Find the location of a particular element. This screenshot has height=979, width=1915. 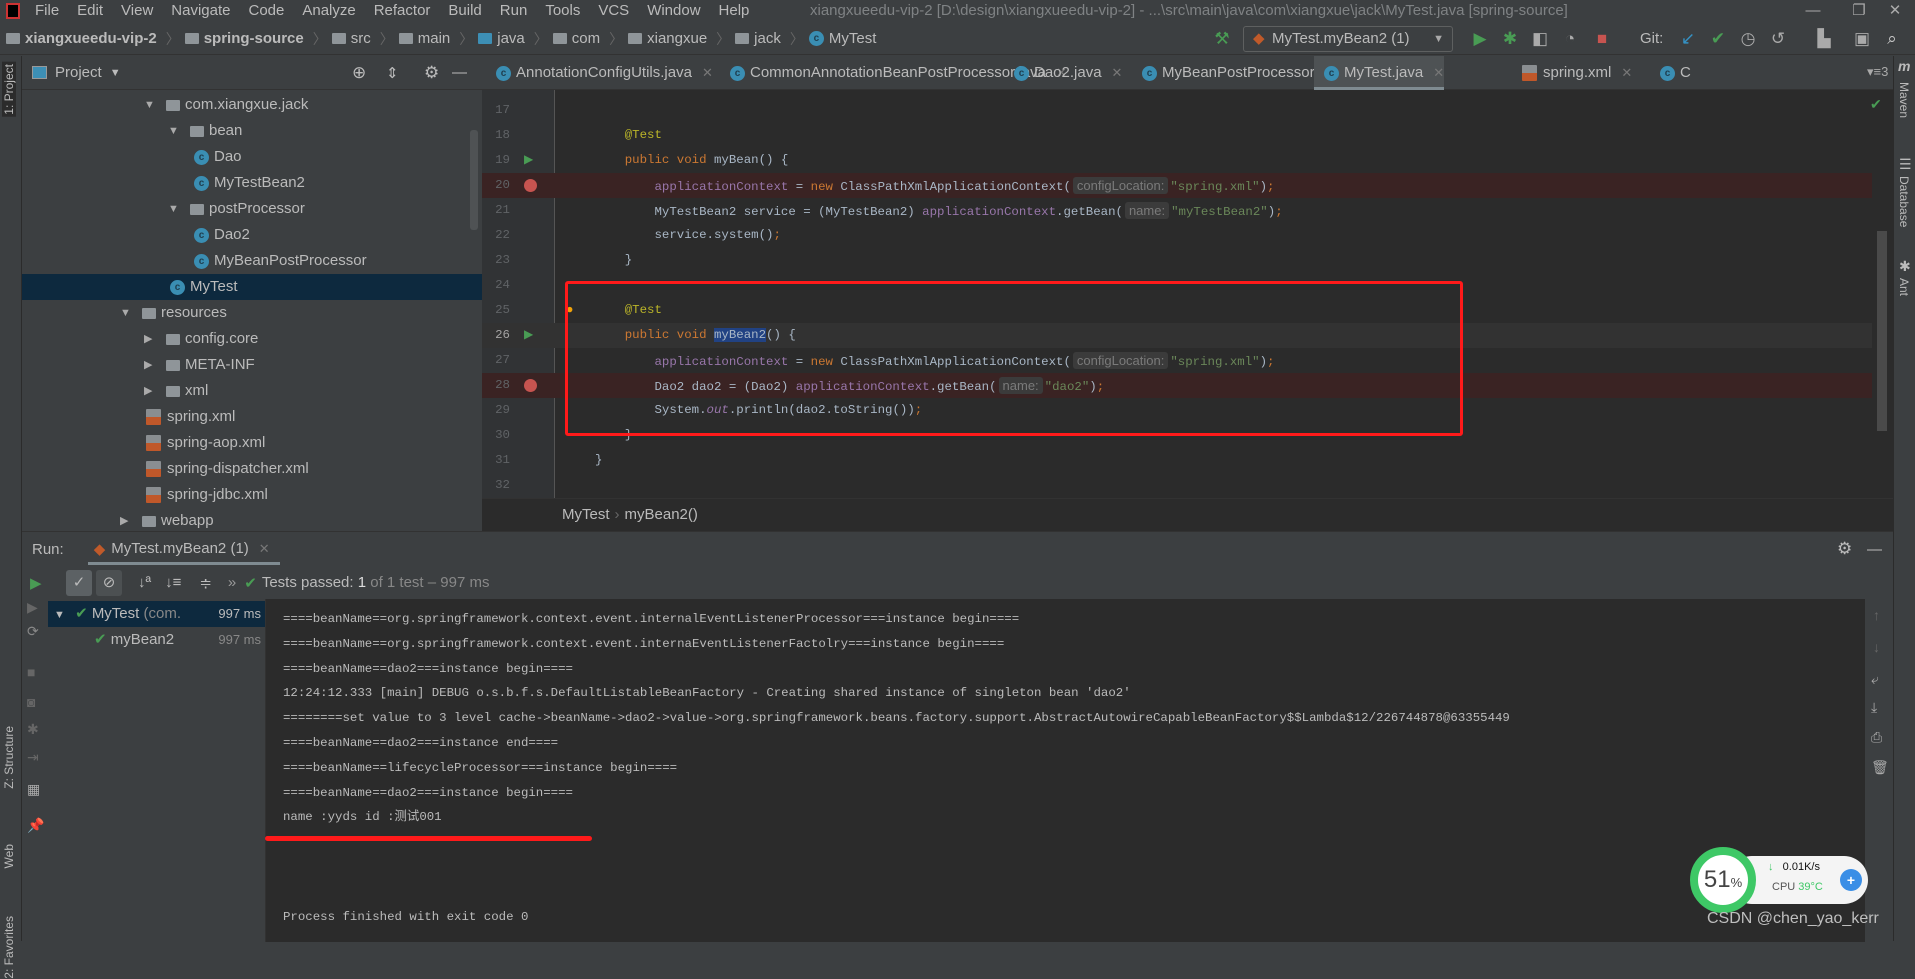

rollback-icon: ↺ is located at coordinates (1778, 39).